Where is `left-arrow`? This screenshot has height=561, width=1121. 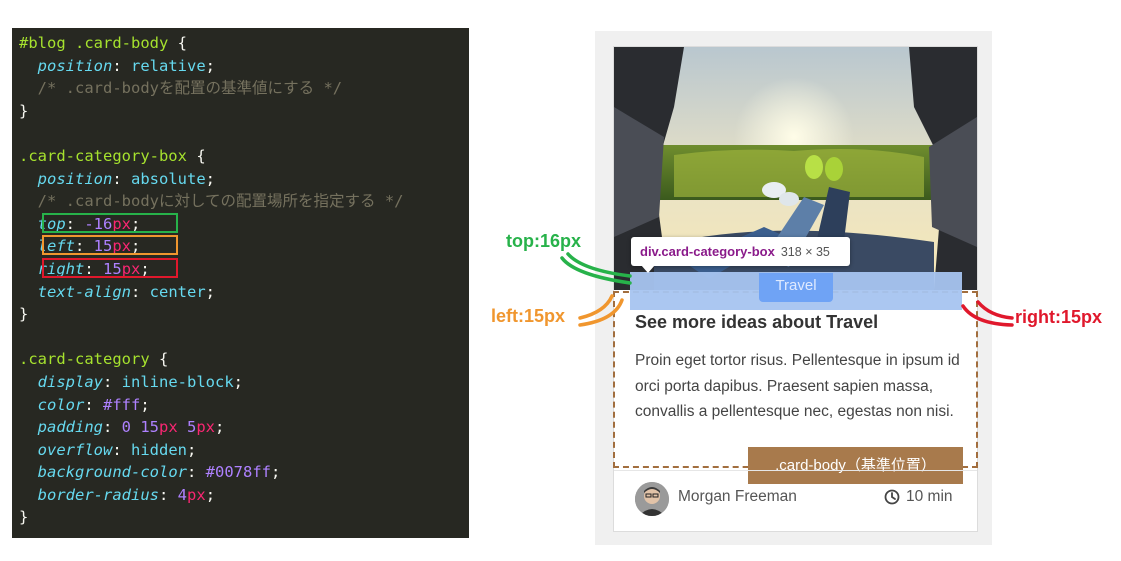 left-arrow is located at coordinates (601, 310).